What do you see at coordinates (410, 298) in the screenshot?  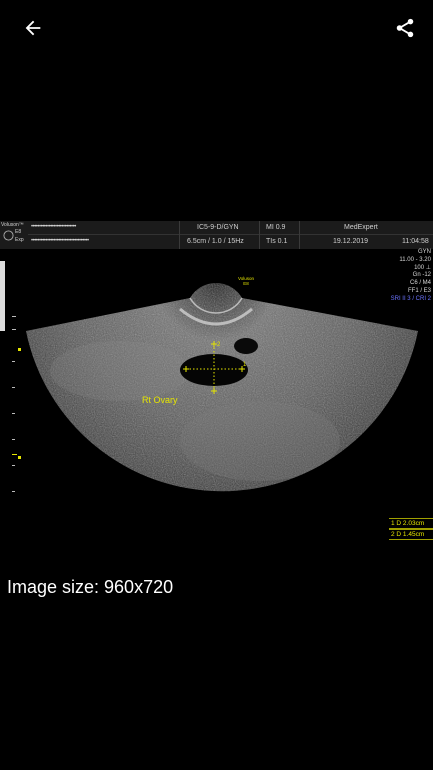 I see `param-sri: SRI II 3 / CRI 2` at bounding box center [410, 298].